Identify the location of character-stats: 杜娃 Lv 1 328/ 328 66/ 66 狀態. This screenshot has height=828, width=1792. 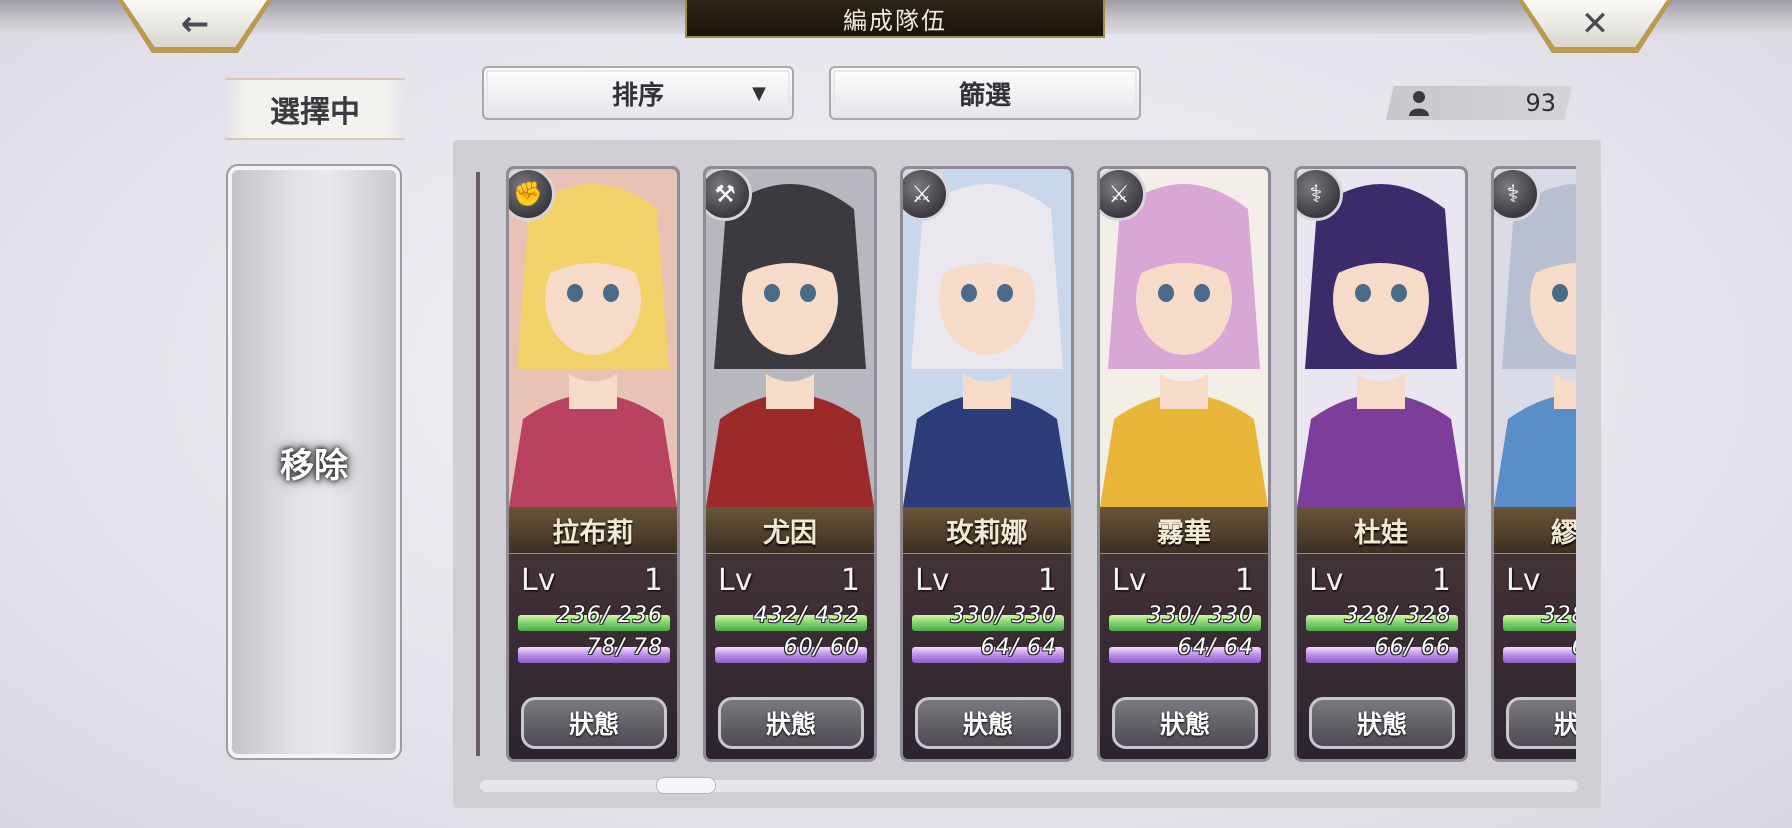
(1381, 633).